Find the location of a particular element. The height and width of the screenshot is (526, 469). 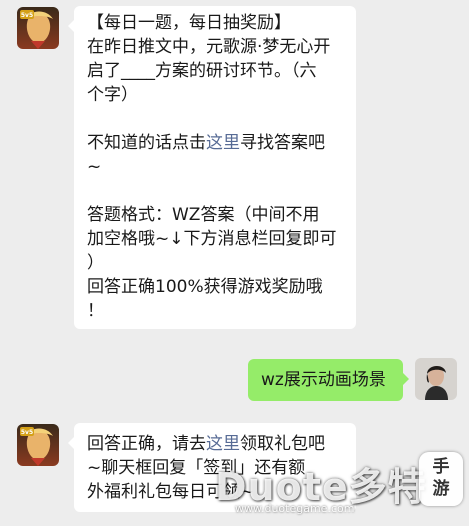

message-text: 加空格哦~↓下方消息栏回复即可 is located at coordinates (212, 239).